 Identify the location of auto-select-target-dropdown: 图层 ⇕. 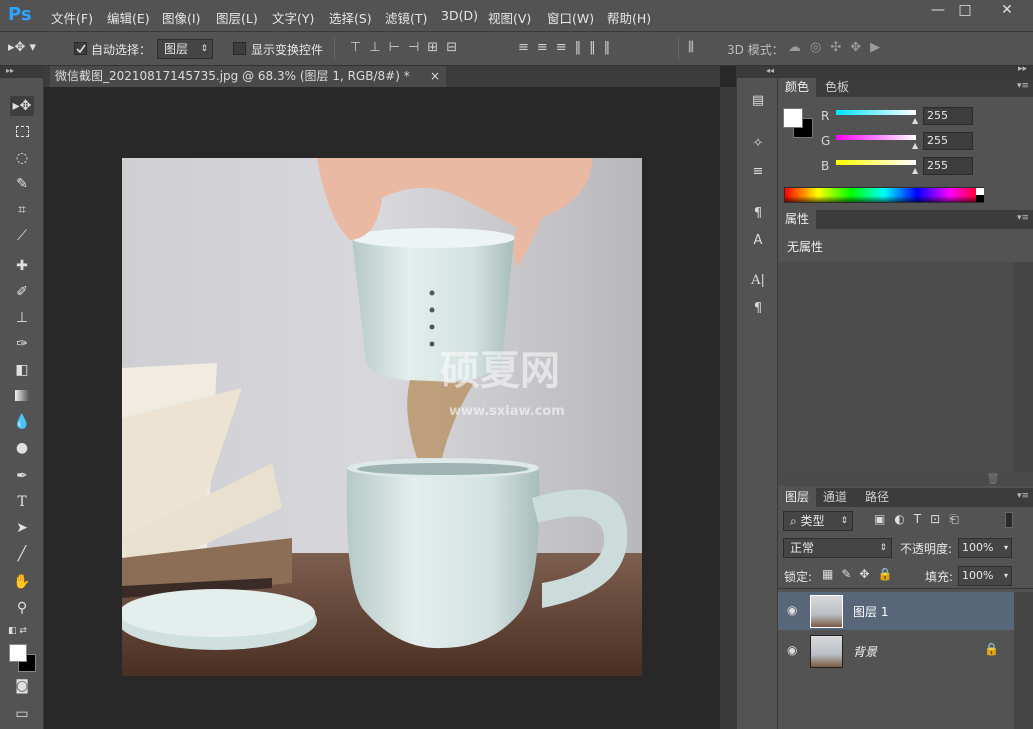
(185, 49).